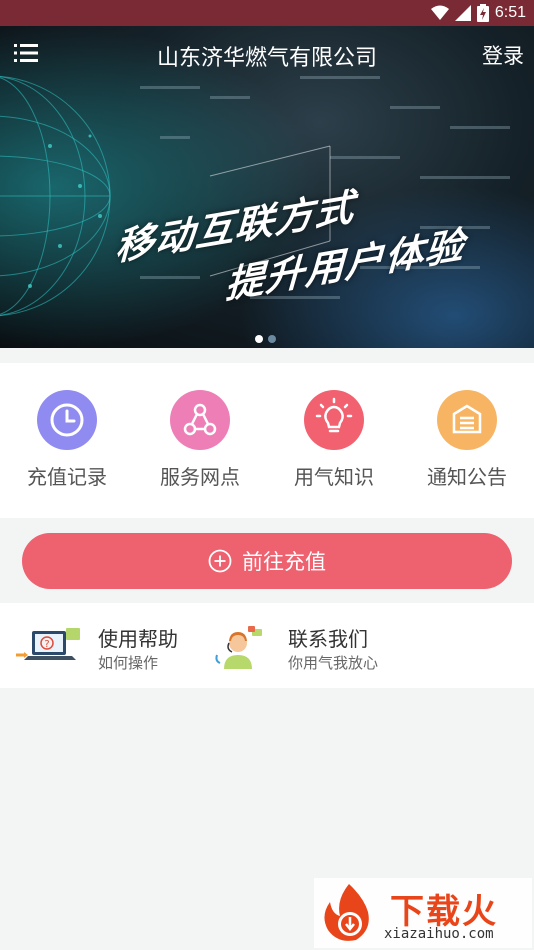 This screenshot has width=534, height=950. I want to click on battery-icon, so click(482, 13).